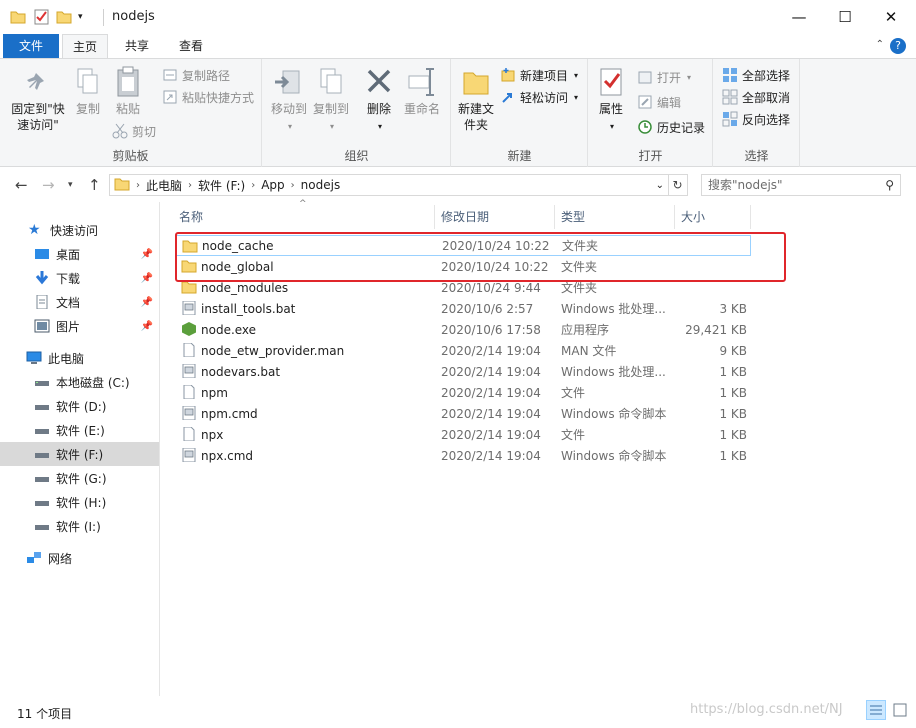 The image size is (916, 728). I want to click on tab-home: 主页, so click(85, 46).